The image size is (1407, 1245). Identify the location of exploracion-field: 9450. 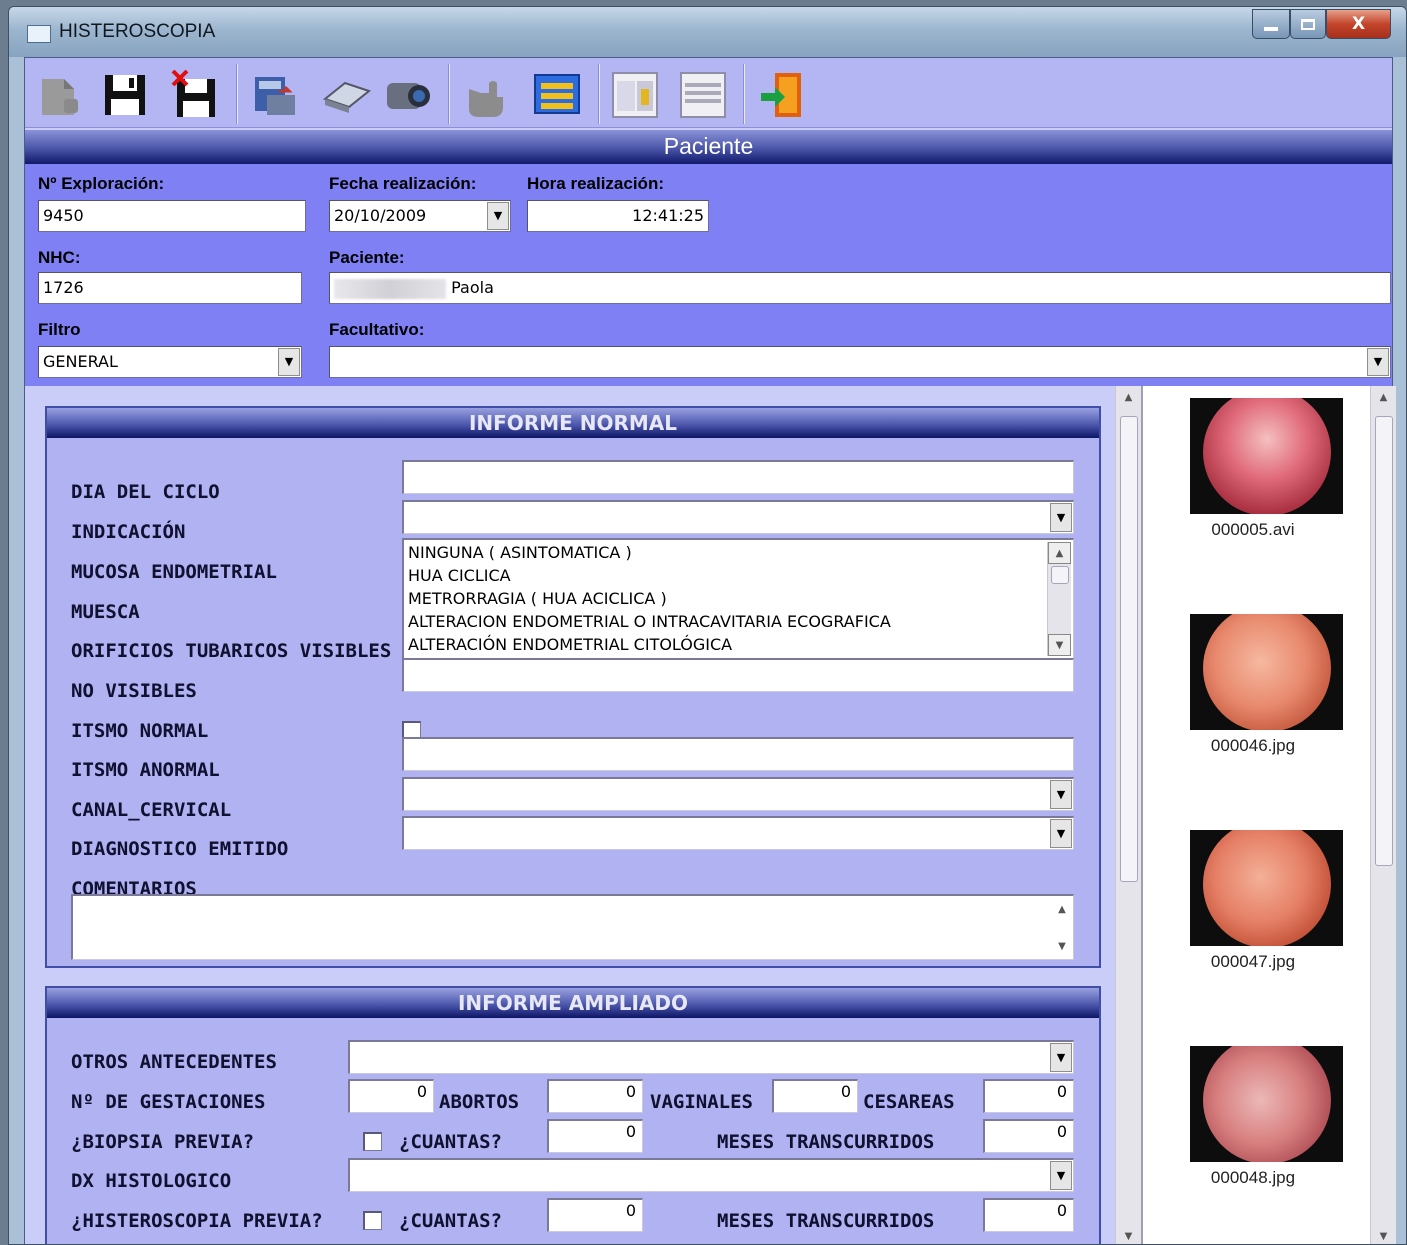
(172, 216).